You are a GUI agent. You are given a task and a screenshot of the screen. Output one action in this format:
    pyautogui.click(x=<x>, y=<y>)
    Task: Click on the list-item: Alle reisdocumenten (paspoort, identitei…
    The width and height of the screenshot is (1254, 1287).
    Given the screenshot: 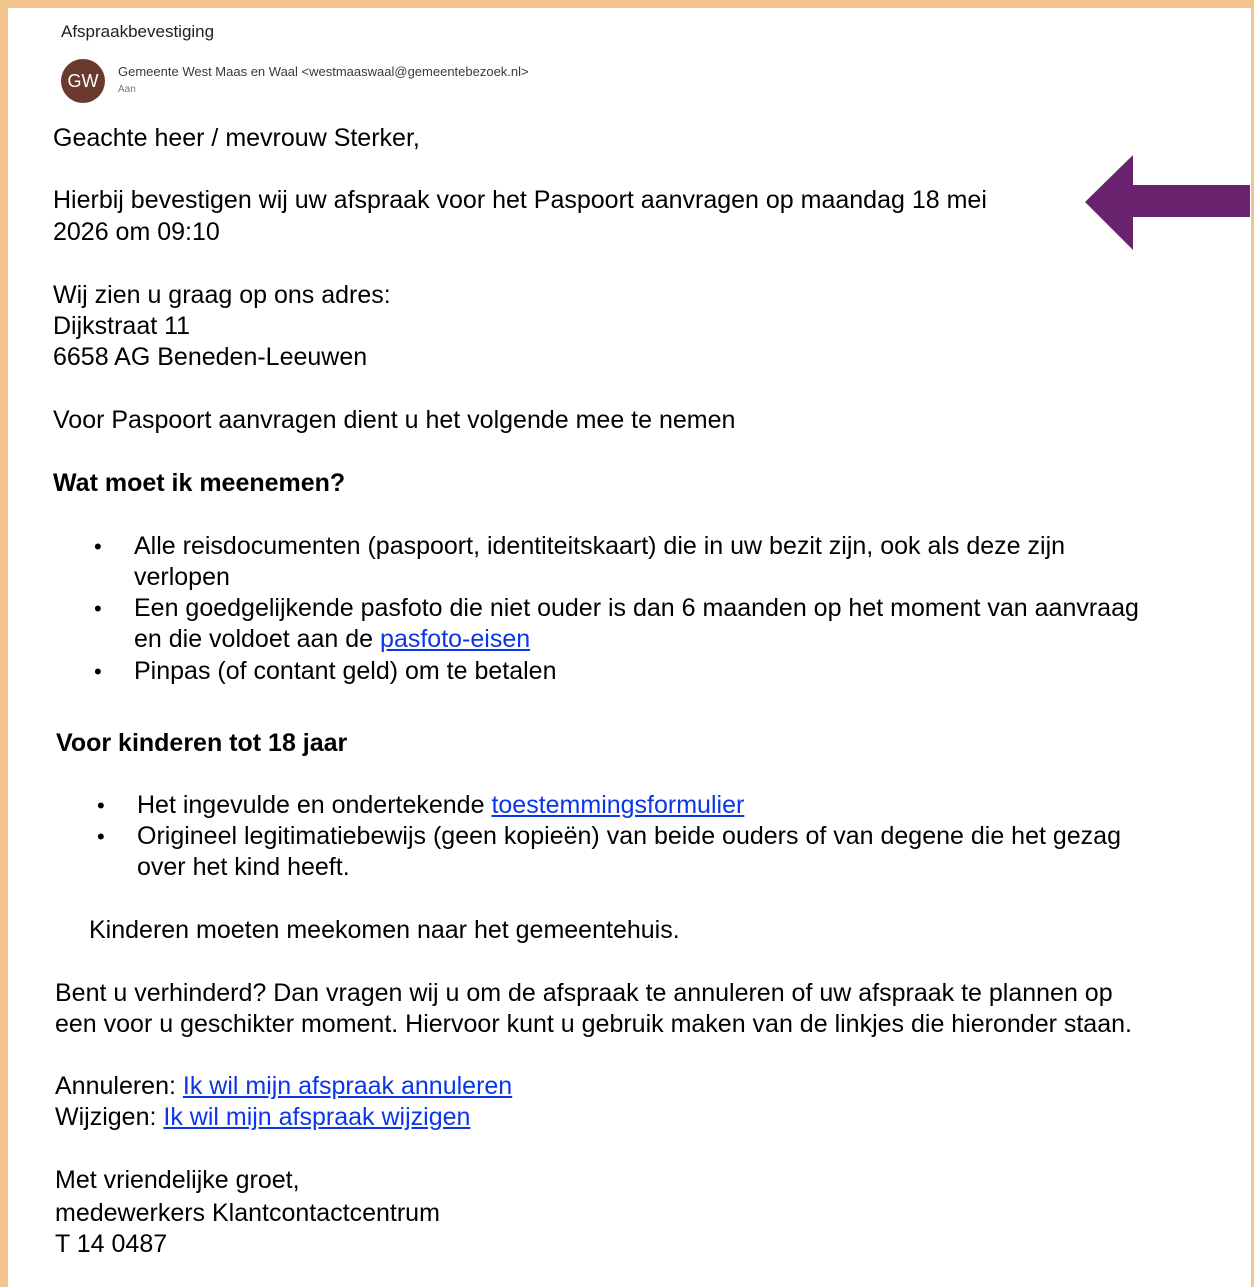 What is the action you would take?
    pyautogui.click(x=600, y=546)
    